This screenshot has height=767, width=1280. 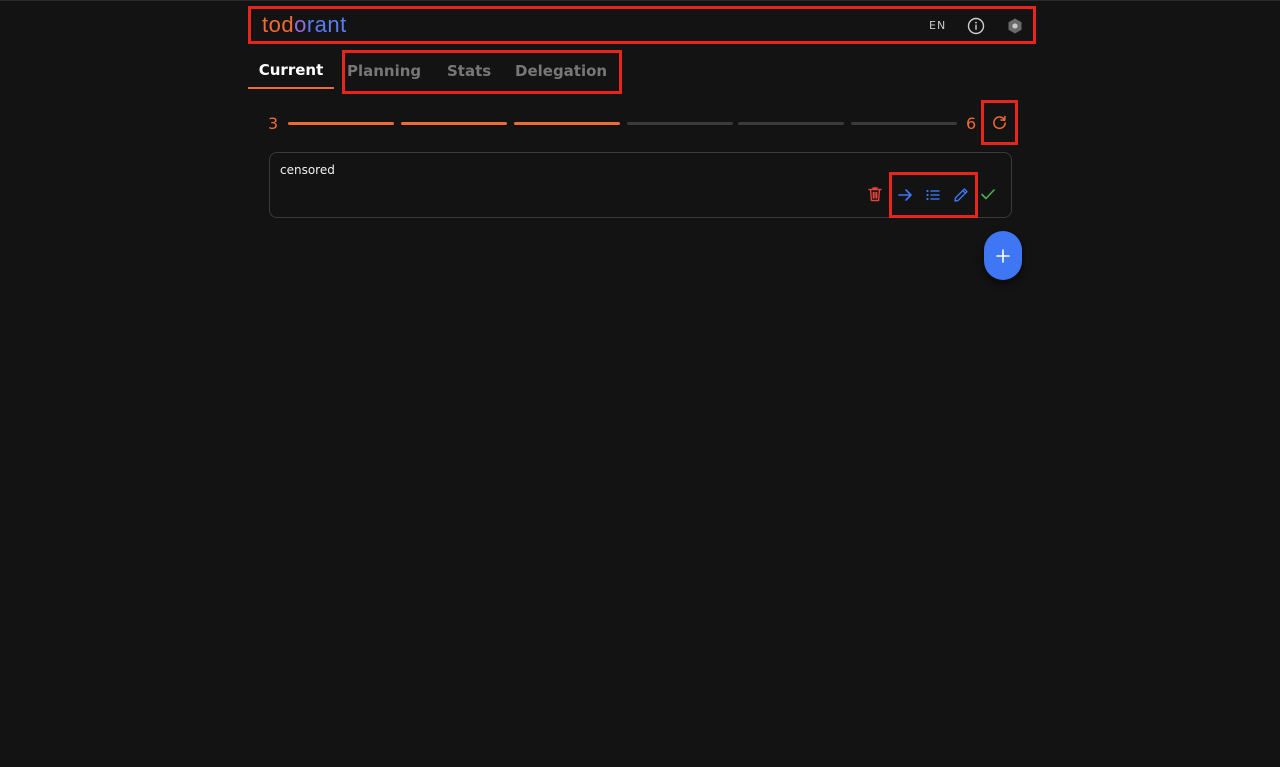 I want to click on language-switcher: EN, so click(x=937, y=25).